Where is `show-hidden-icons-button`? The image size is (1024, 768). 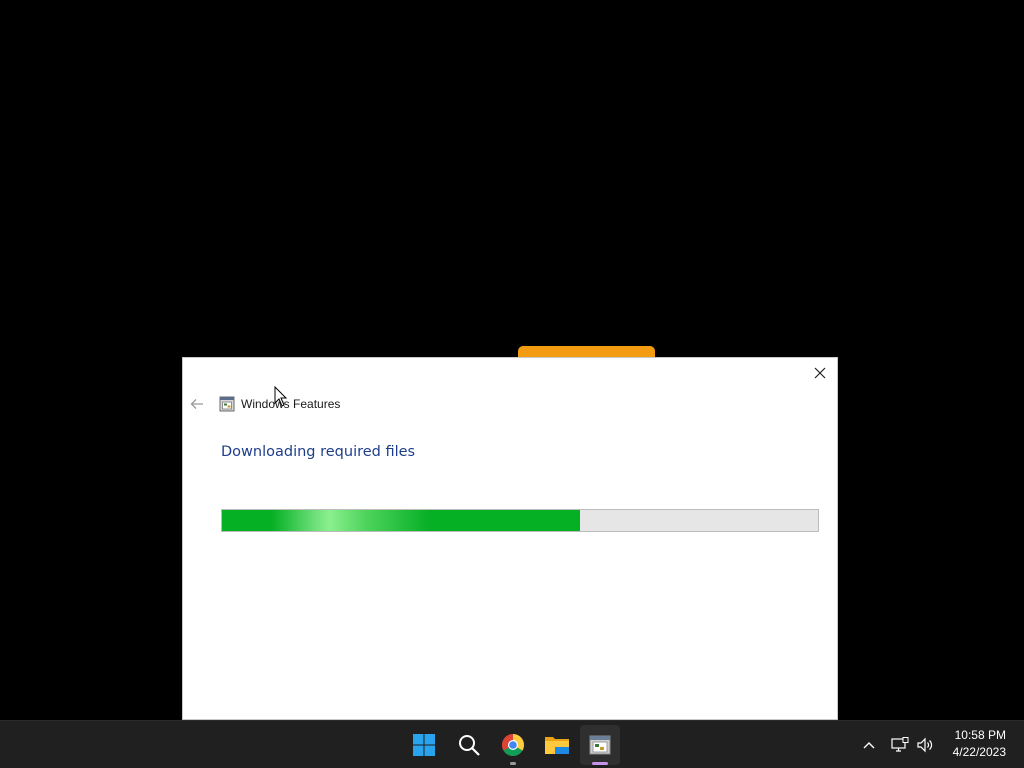
show-hidden-icons-button is located at coordinates (869, 745).